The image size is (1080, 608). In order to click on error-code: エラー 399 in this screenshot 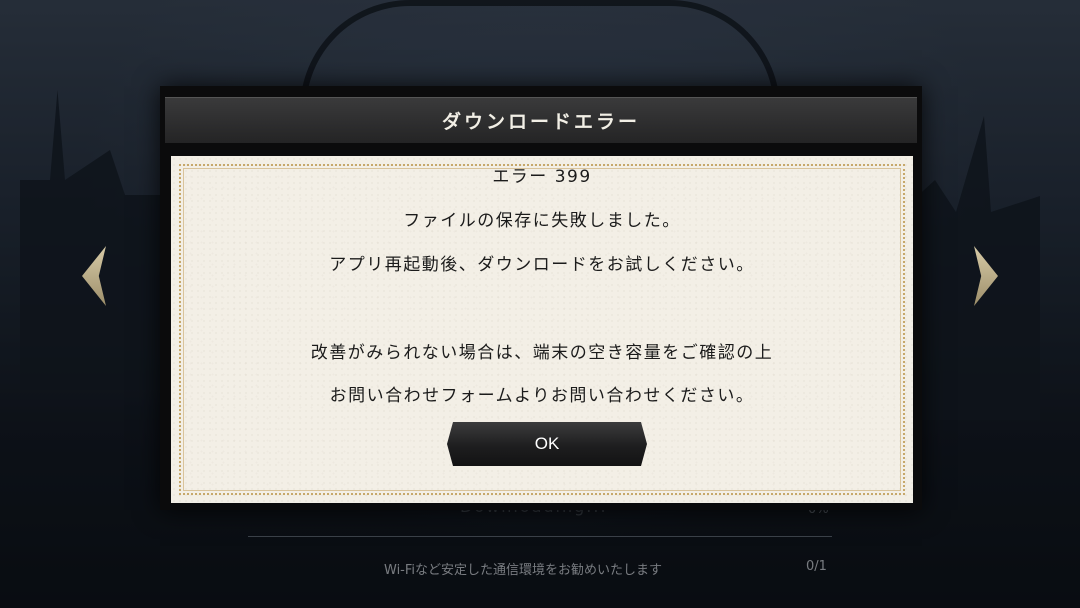, I will do `click(542, 177)`.